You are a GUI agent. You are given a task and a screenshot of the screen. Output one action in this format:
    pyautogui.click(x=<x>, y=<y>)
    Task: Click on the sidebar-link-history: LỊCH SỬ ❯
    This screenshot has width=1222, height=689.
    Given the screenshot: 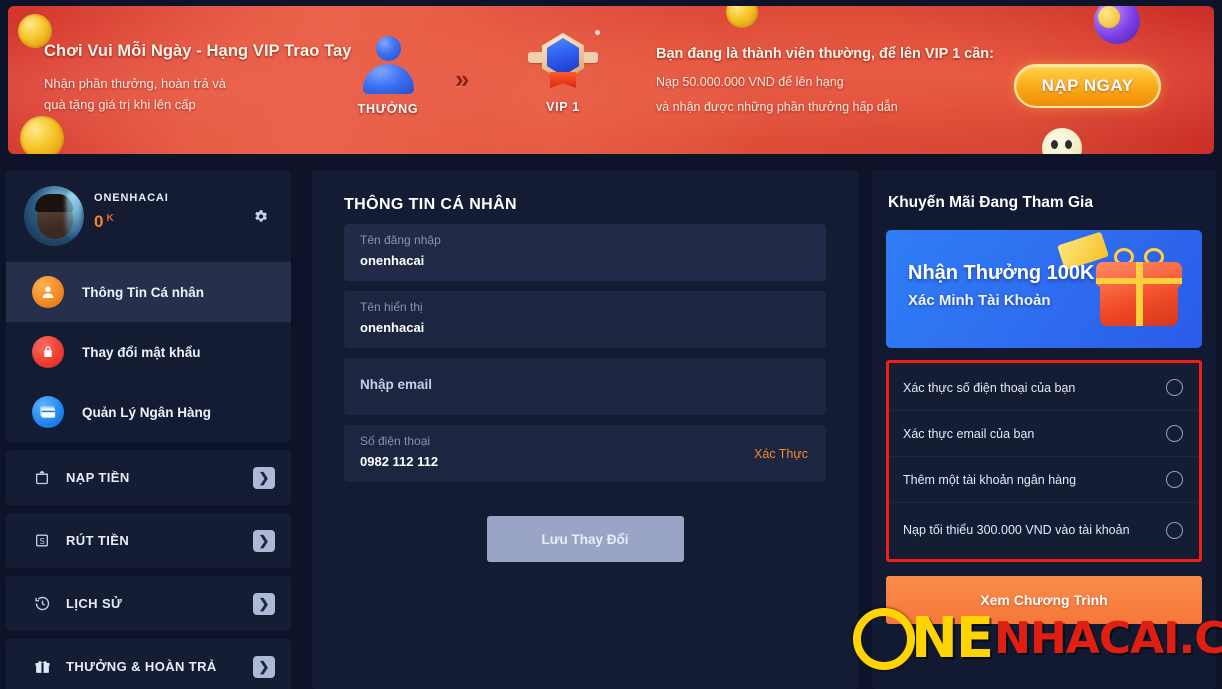 What is the action you would take?
    pyautogui.click(x=148, y=603)
    